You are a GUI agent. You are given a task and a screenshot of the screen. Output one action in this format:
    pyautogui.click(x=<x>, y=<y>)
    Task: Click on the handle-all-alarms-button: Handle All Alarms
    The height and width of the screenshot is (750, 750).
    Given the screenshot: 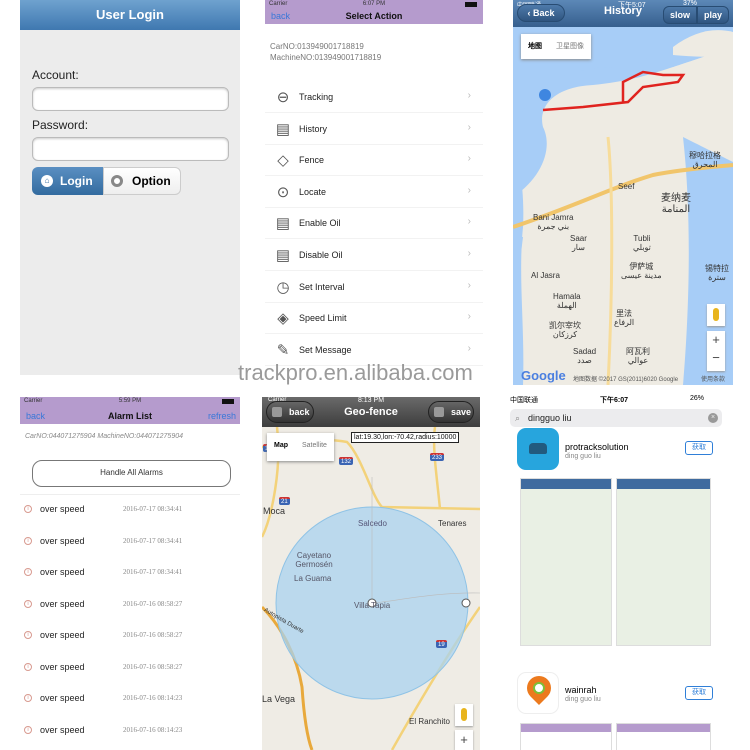 What is the action you would take?
    pyautogui.click(x=131, y=473)
    